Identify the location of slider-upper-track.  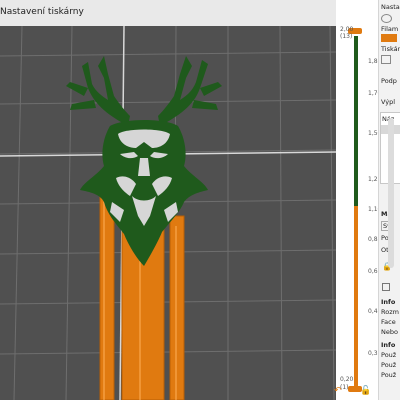
(356, 121).